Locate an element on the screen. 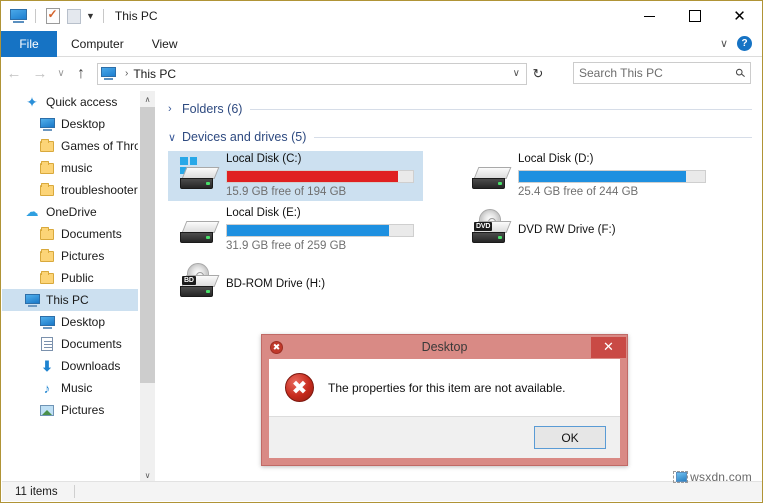  sidebar-item-label: Pictures is located at coordinates (83, 256).